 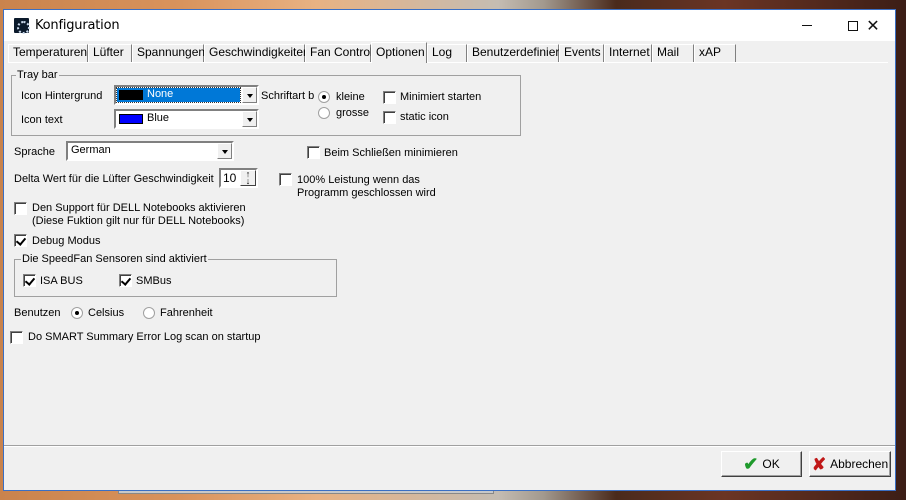 I want to click on minimize-on-close-checkbox, so click(x=313, y=152).